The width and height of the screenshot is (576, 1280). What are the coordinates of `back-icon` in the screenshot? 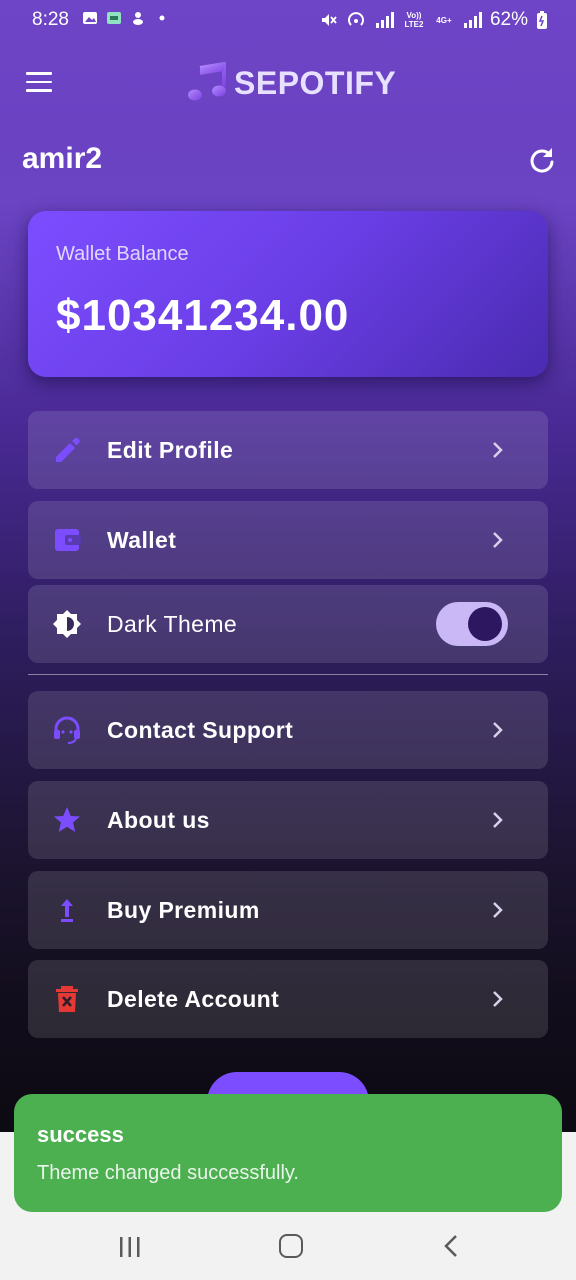 It's located at (451, 1246).